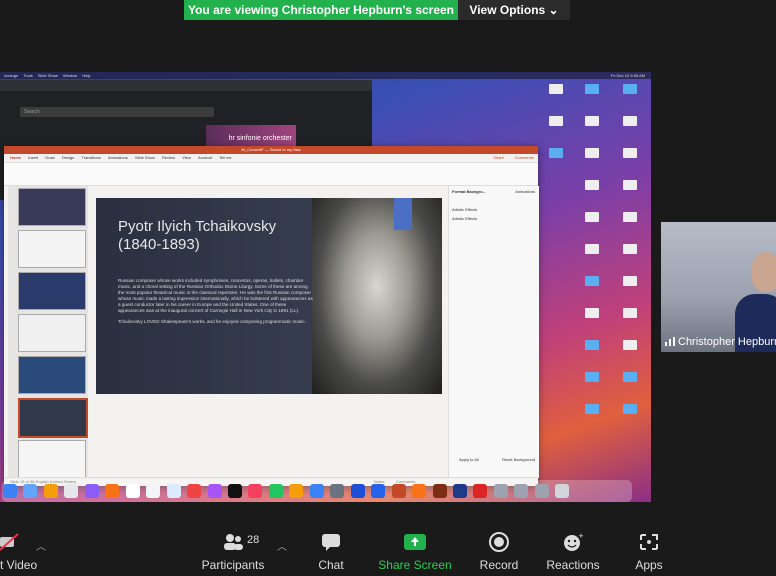 The image size is (776, 576). I want to click on mac-dock, so click(317, 491).